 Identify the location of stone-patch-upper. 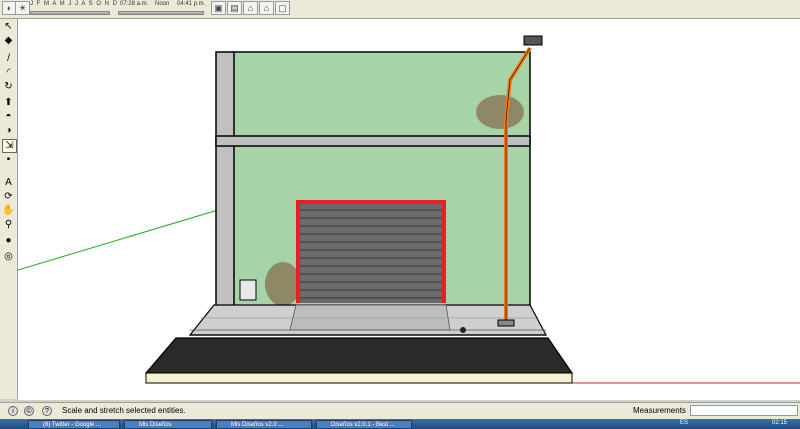
(500, 112).